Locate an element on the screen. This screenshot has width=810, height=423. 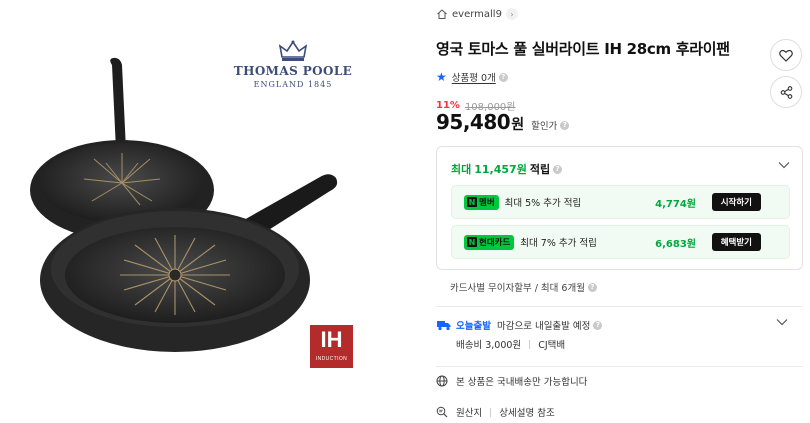
wishlist-button is located at coordinates (786, 55).